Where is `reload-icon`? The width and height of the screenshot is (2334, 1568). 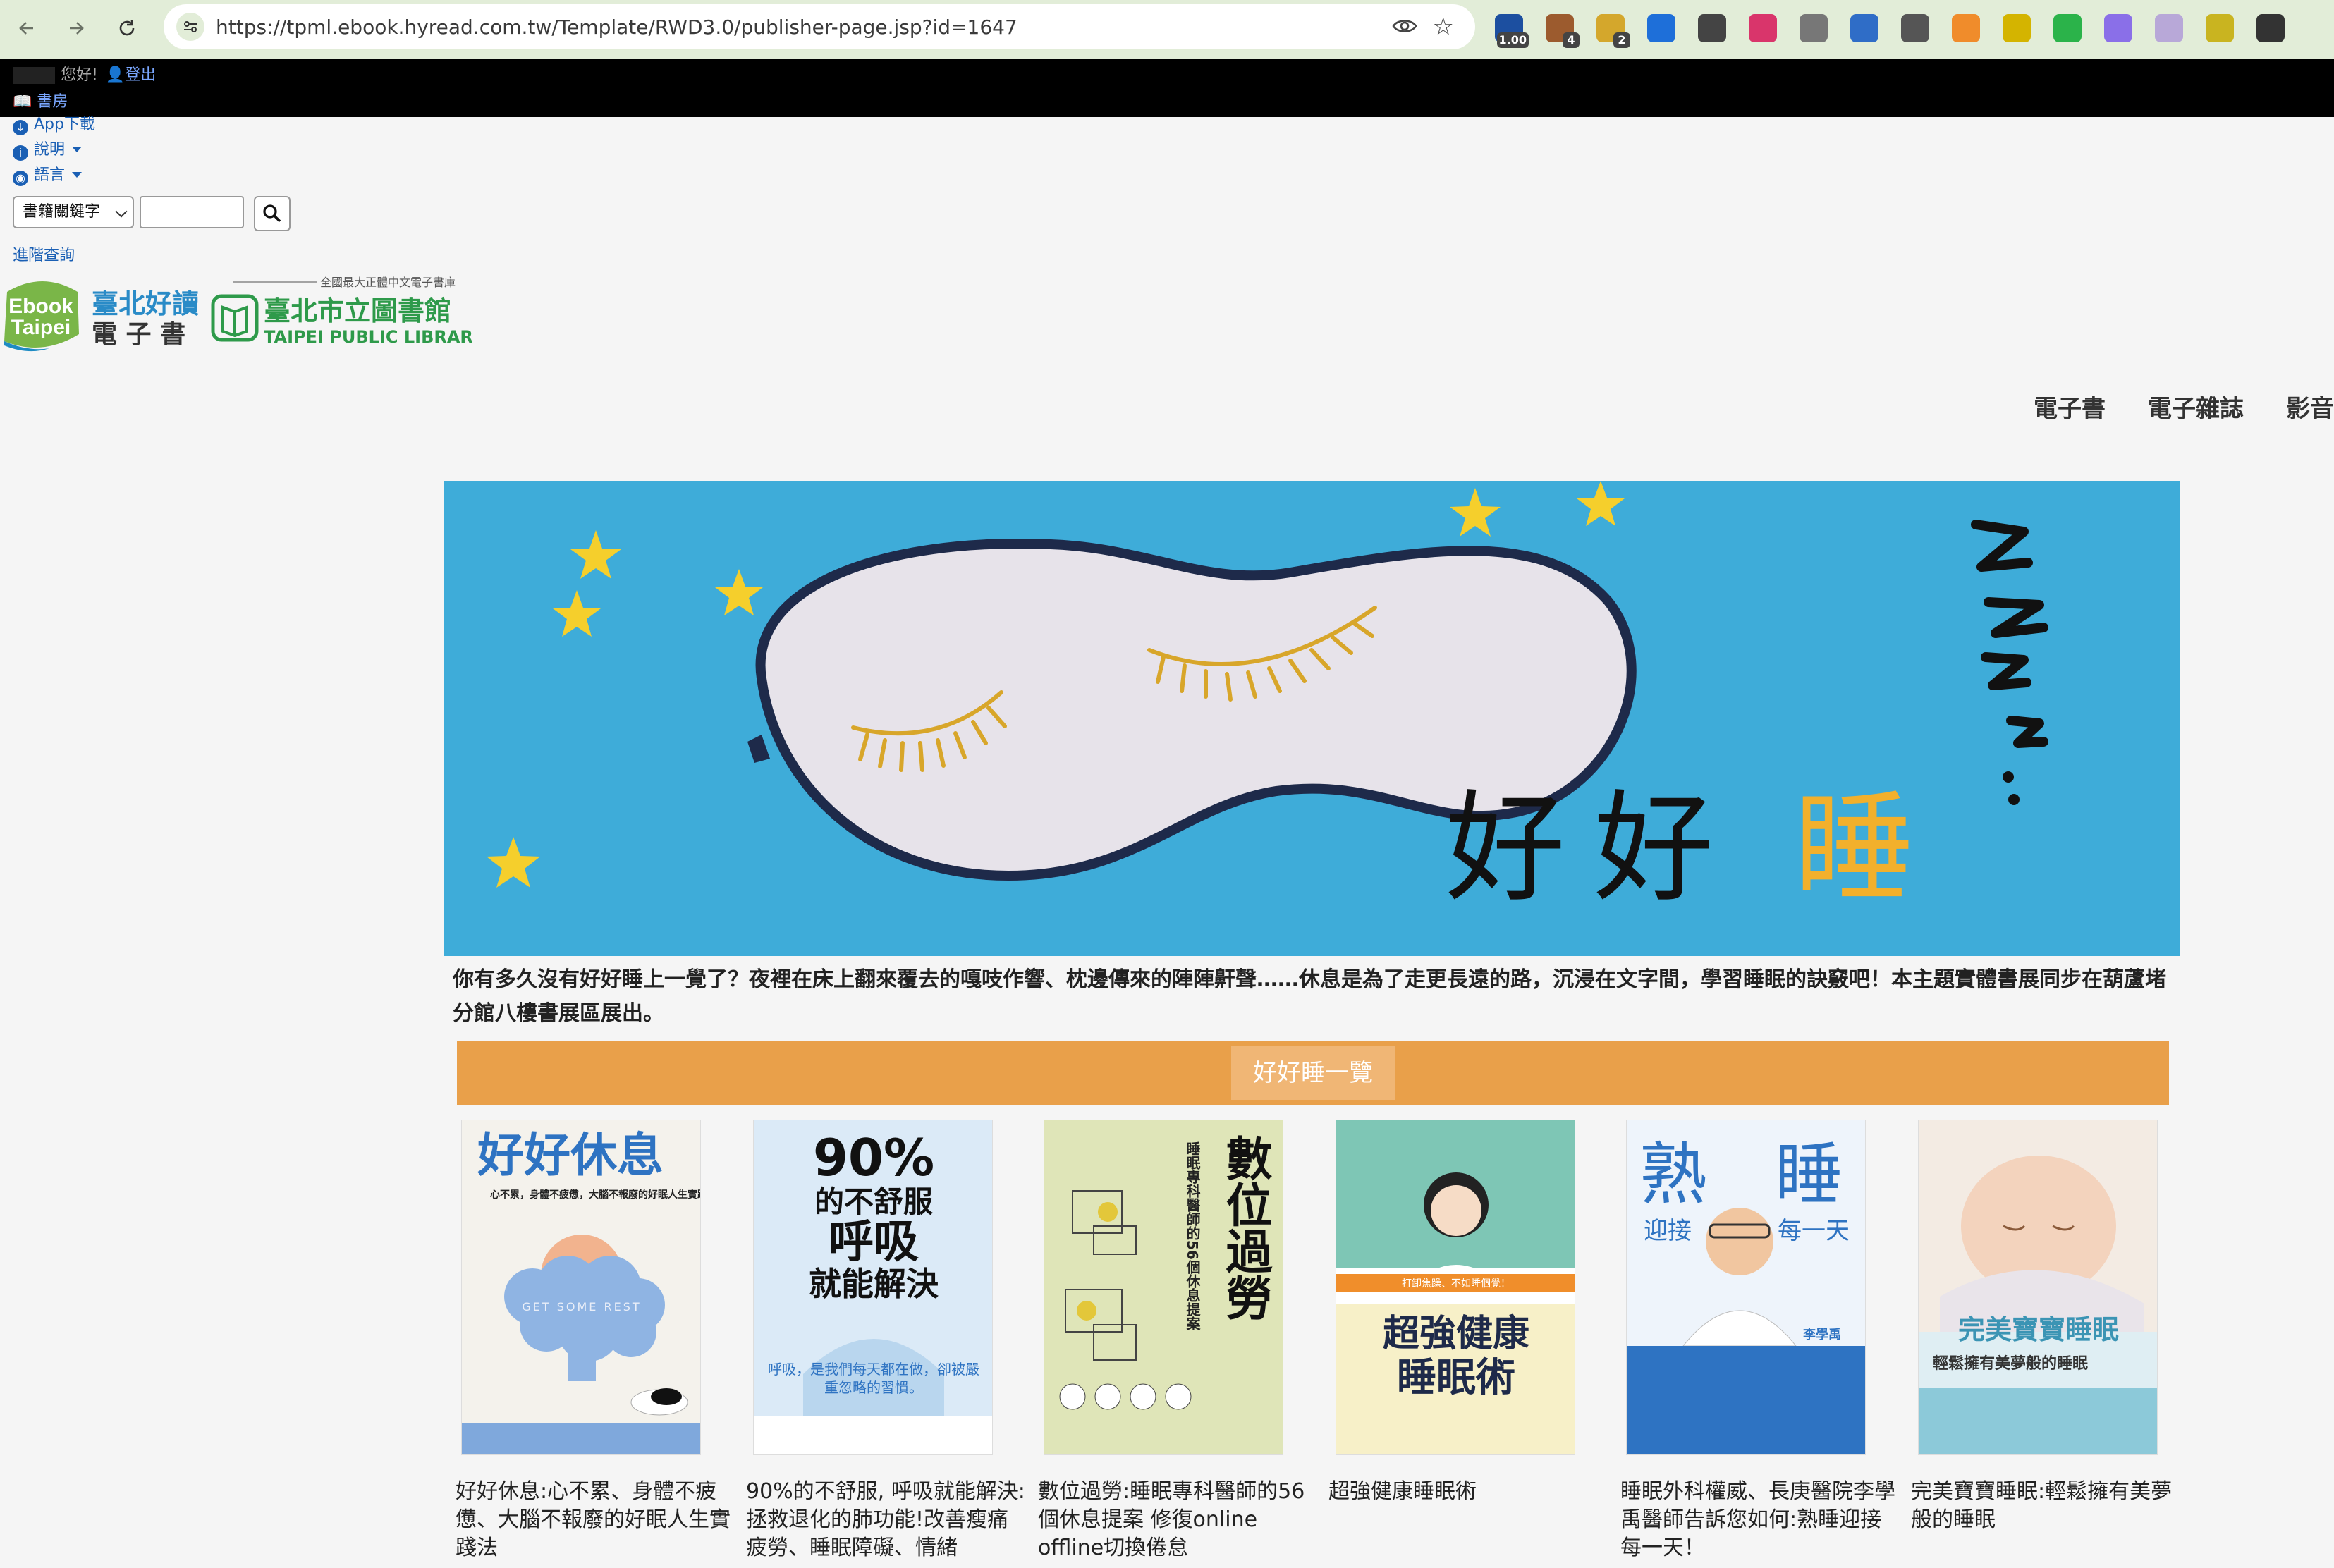 reload-icon is located at coordinates (126, 28).